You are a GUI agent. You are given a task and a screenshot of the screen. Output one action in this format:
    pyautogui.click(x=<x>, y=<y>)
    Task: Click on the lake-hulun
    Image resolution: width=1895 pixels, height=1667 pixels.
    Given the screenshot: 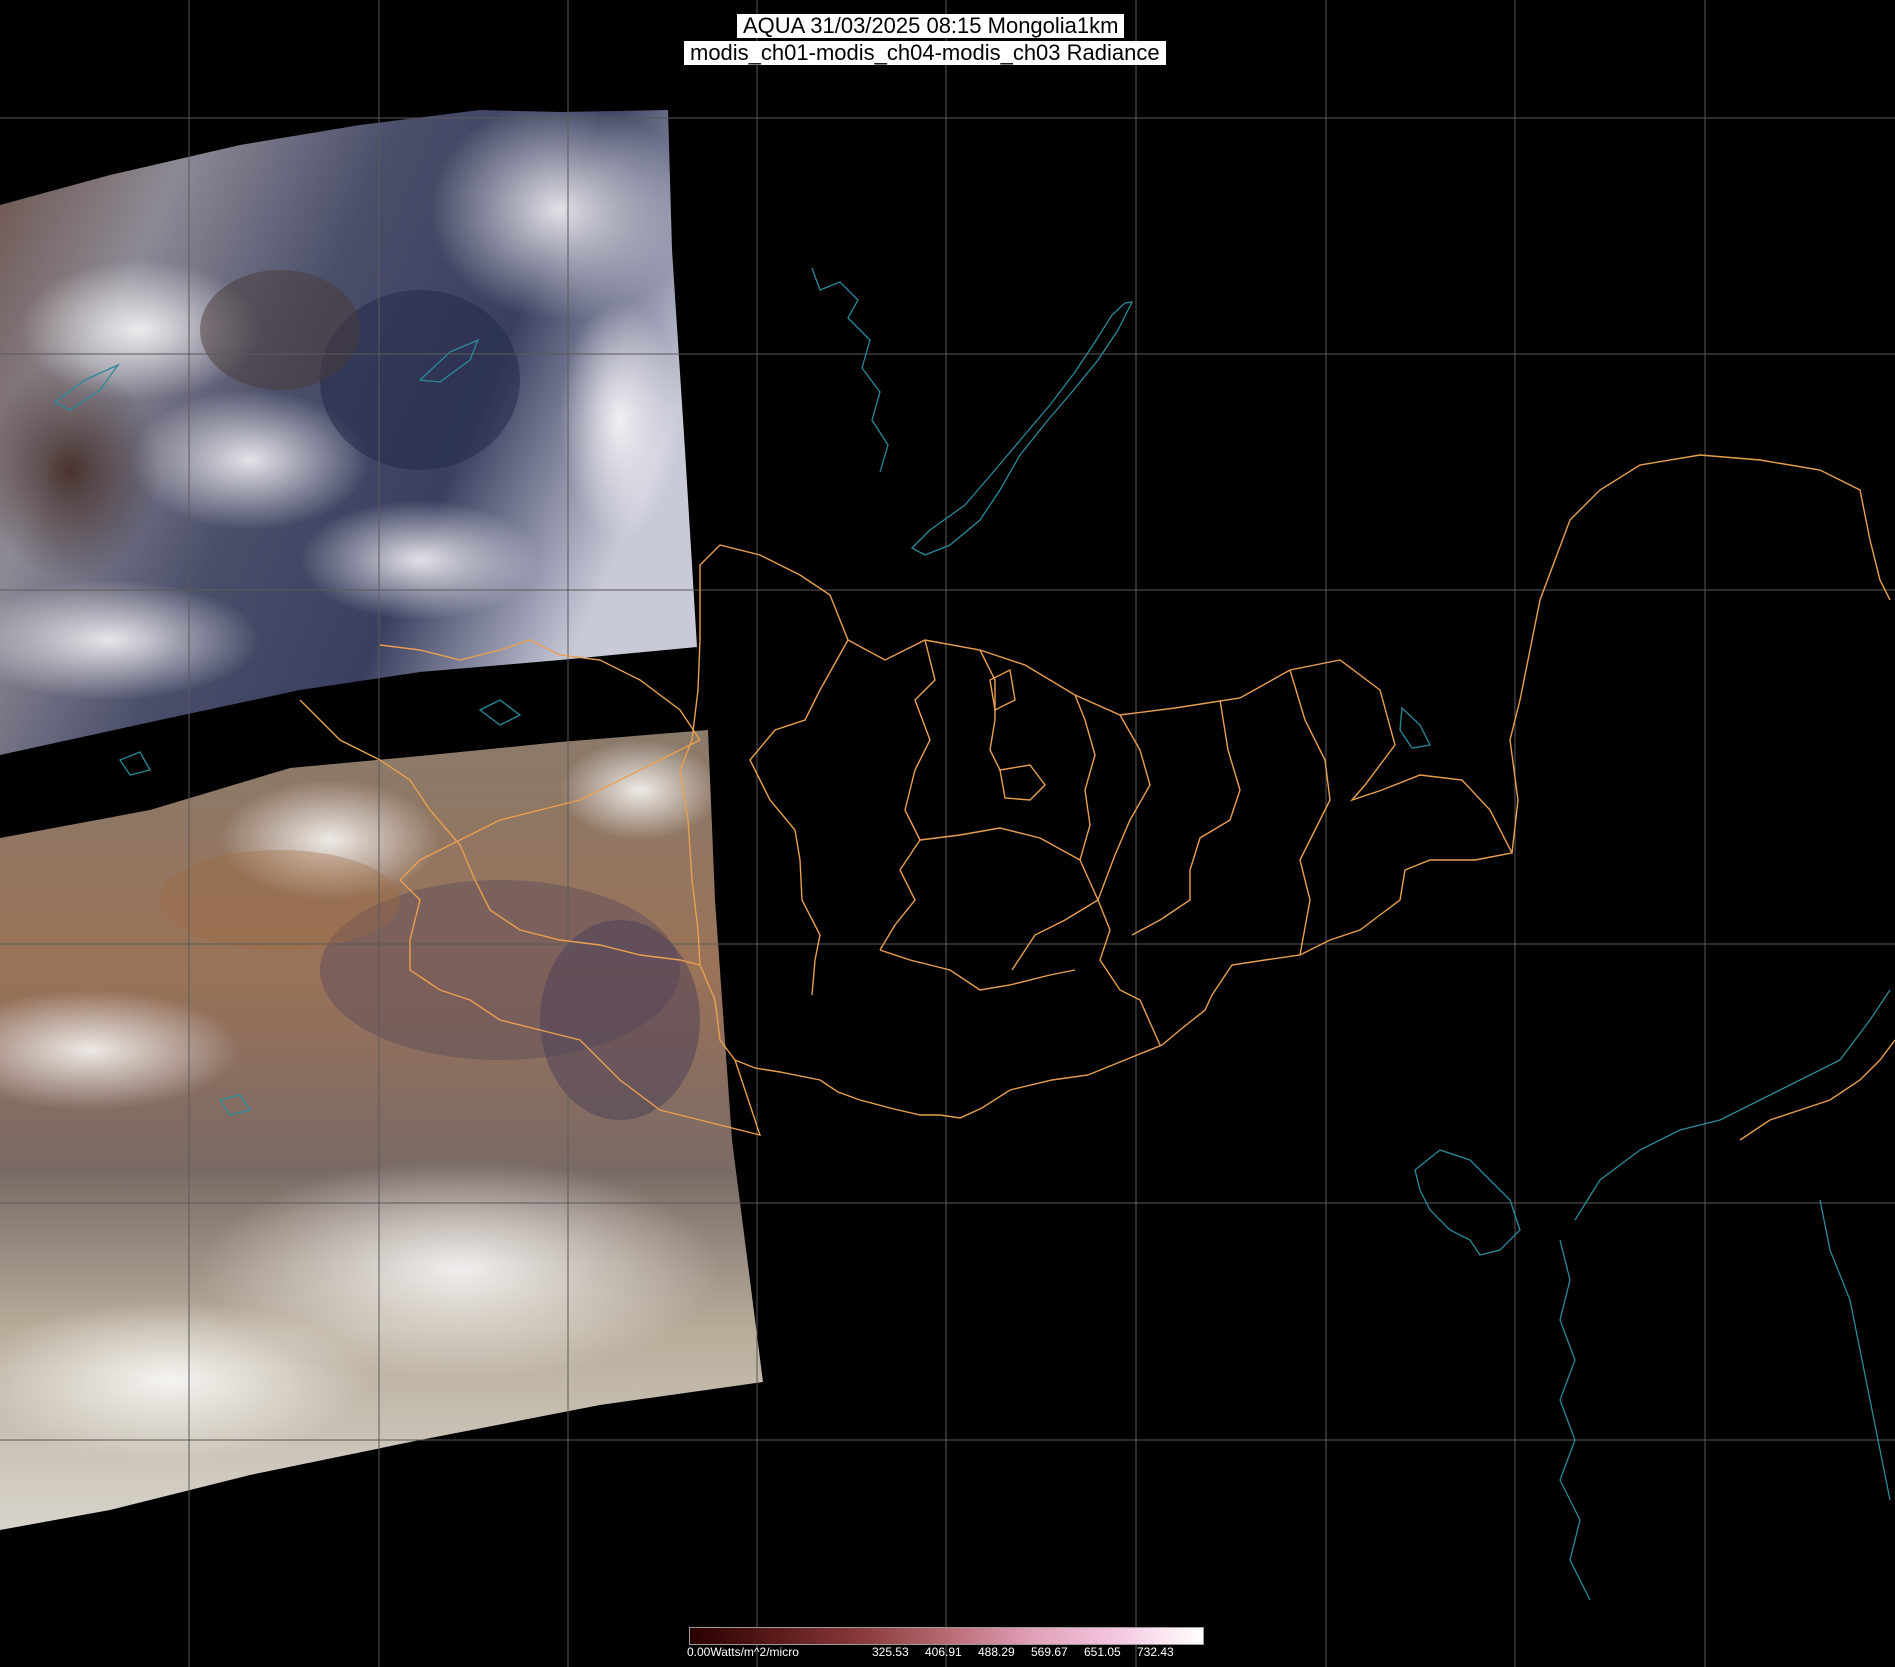 What is the action you would take?
    pyautogui.click(x=1415, y=727)
    